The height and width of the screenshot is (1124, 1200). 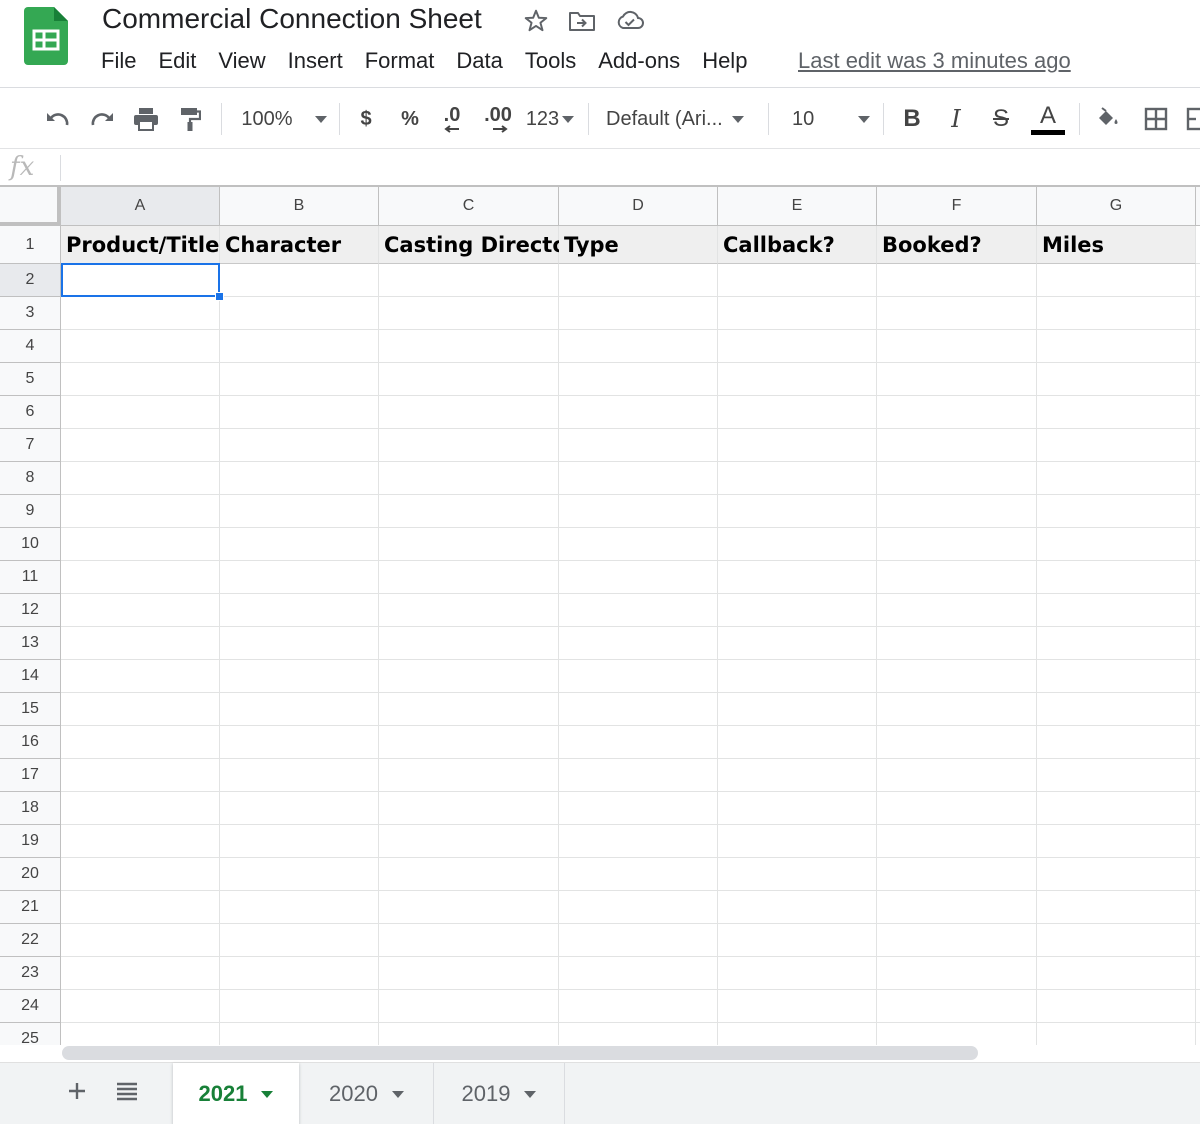 What do you see at coordinates (797, 1006) in the screenshot?
I see `cell-e24` at bounding box center [797, 1006].